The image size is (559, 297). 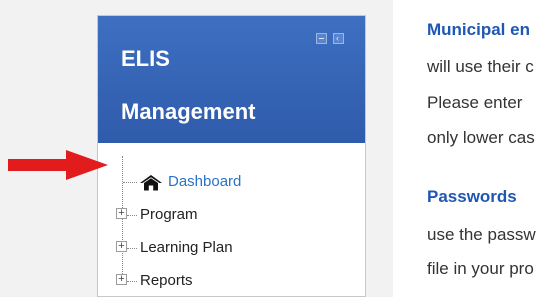 I want to click on dock-icon: ‹, so click(x=338, y=38).